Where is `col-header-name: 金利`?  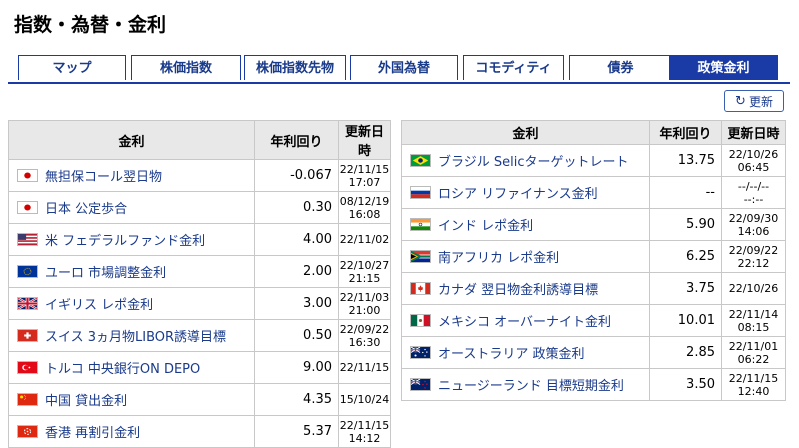
col-header-name: 金利 is located at coordinates (525, 132).